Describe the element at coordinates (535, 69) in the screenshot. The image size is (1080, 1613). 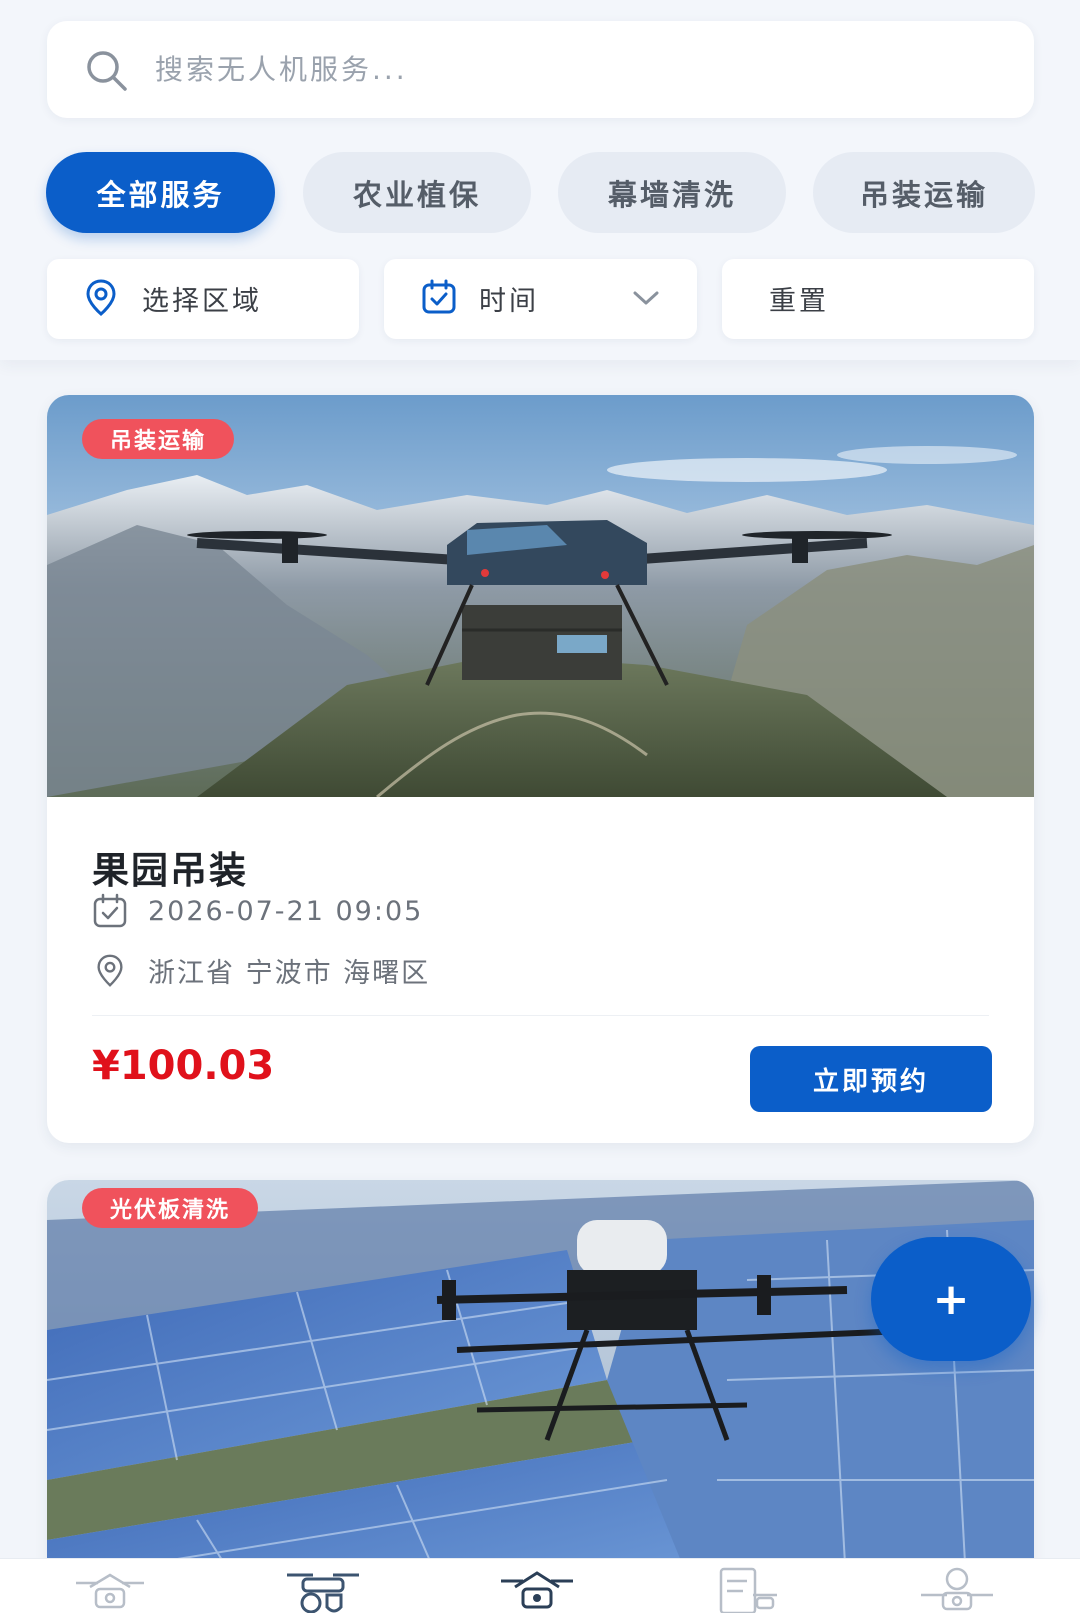
I see `search-input` at that location.